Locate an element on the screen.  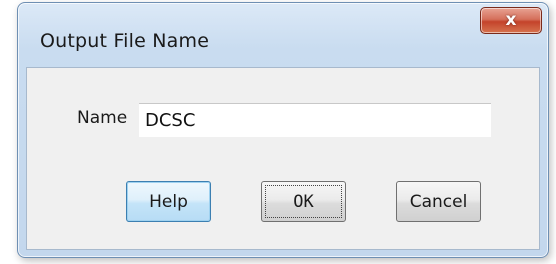
cancel-button: Cancel is located at coordinates (438, 201).